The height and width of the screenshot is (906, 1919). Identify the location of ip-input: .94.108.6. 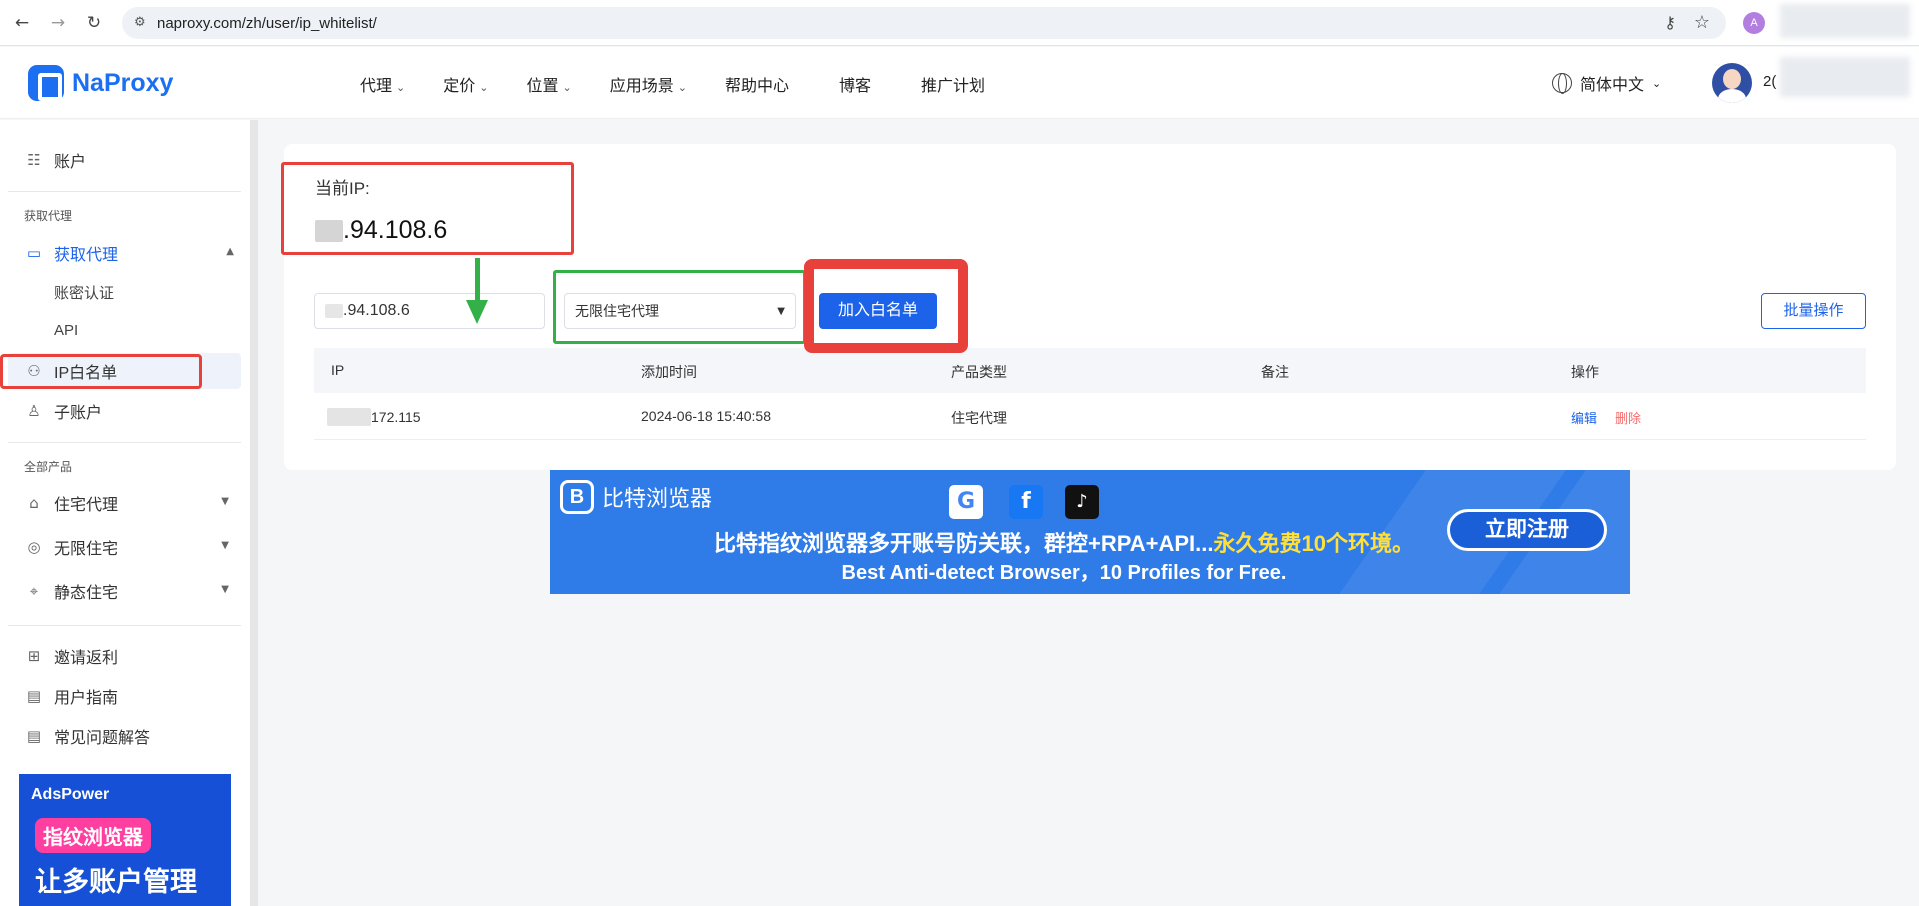
(429, 311).